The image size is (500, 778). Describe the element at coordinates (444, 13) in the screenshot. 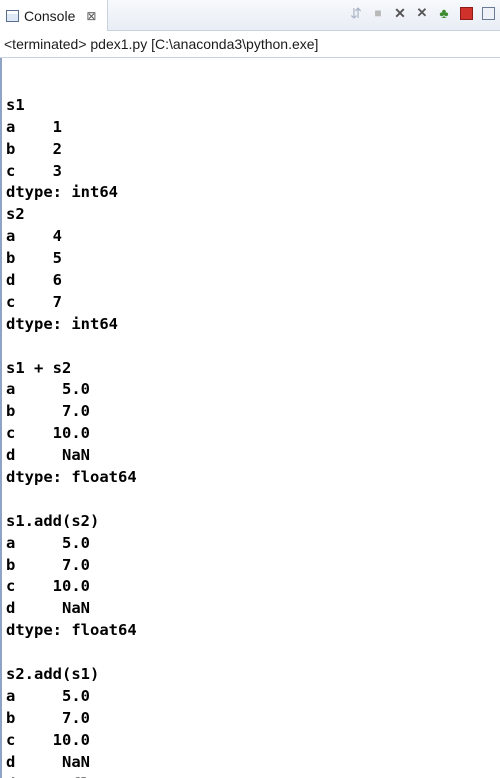

I see `pin-console-icon: ♣` at that location.